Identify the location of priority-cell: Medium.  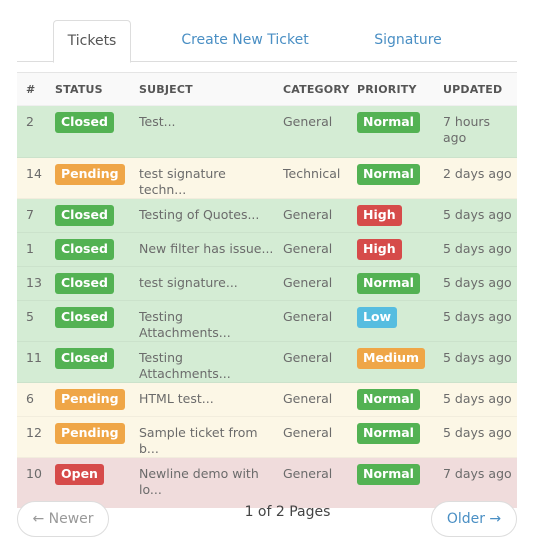
(391, 362).